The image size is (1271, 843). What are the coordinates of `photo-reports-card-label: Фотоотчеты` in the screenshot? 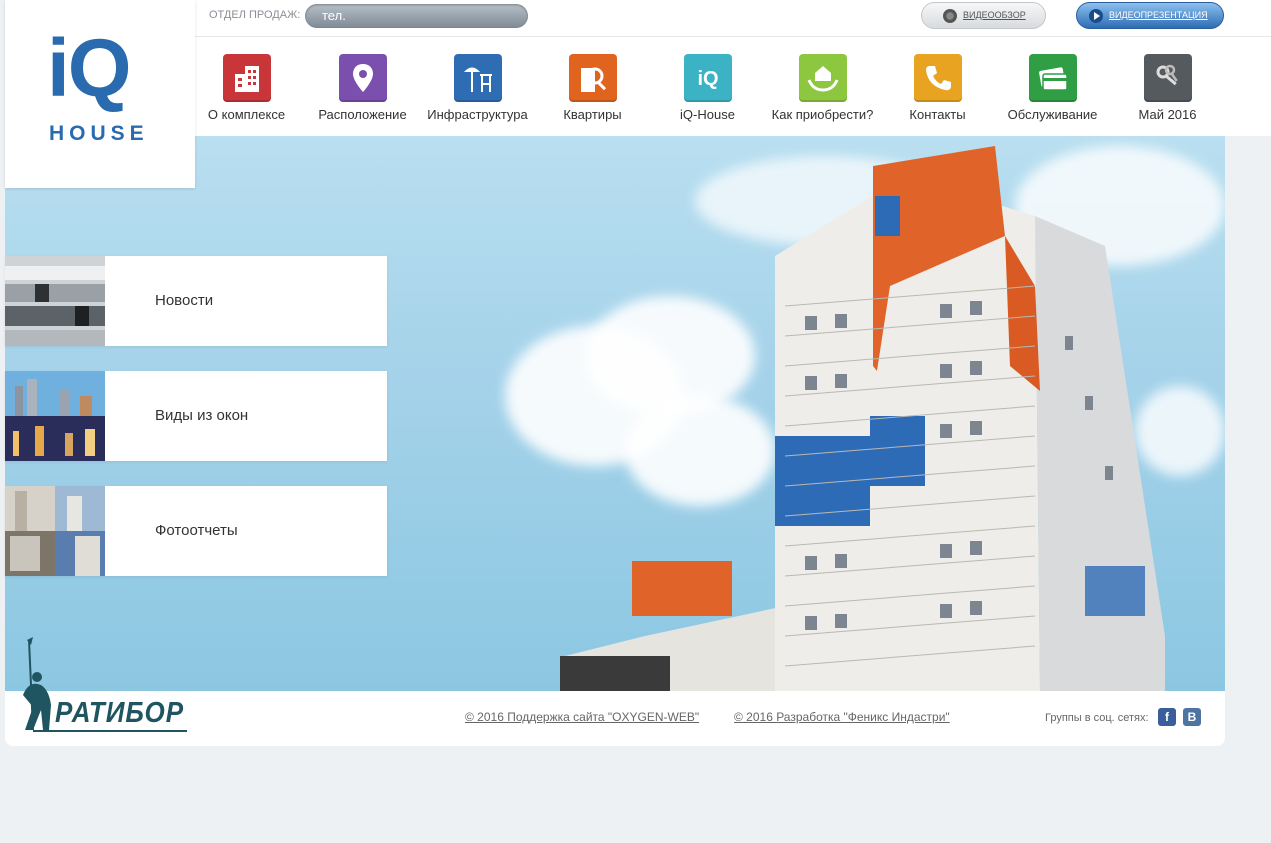 It's located at (196, 530).